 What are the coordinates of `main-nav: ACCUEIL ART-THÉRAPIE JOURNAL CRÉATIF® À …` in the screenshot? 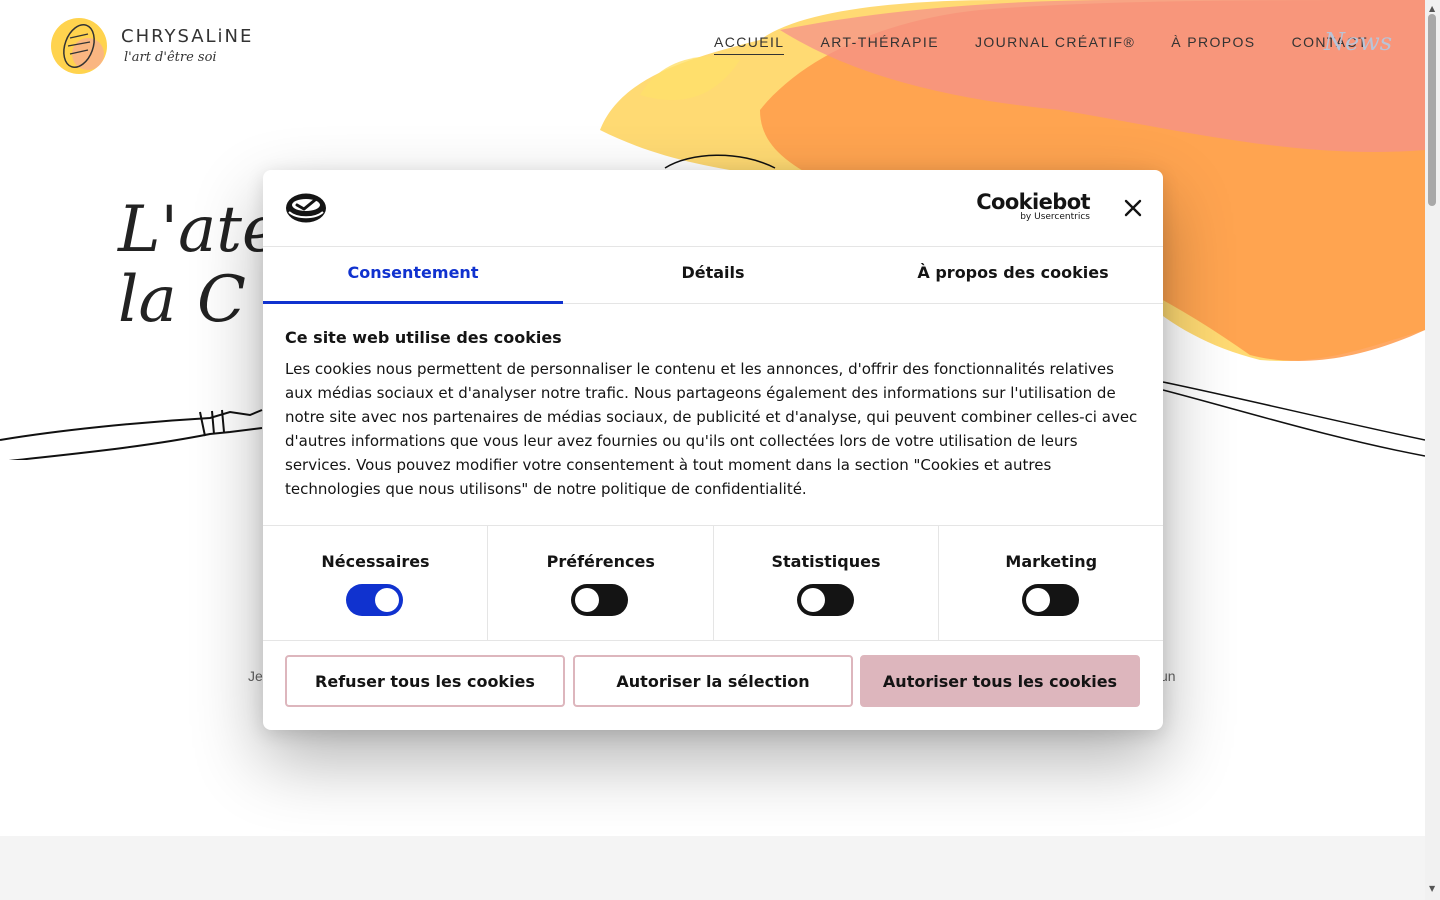 It's located at (1059, 44).